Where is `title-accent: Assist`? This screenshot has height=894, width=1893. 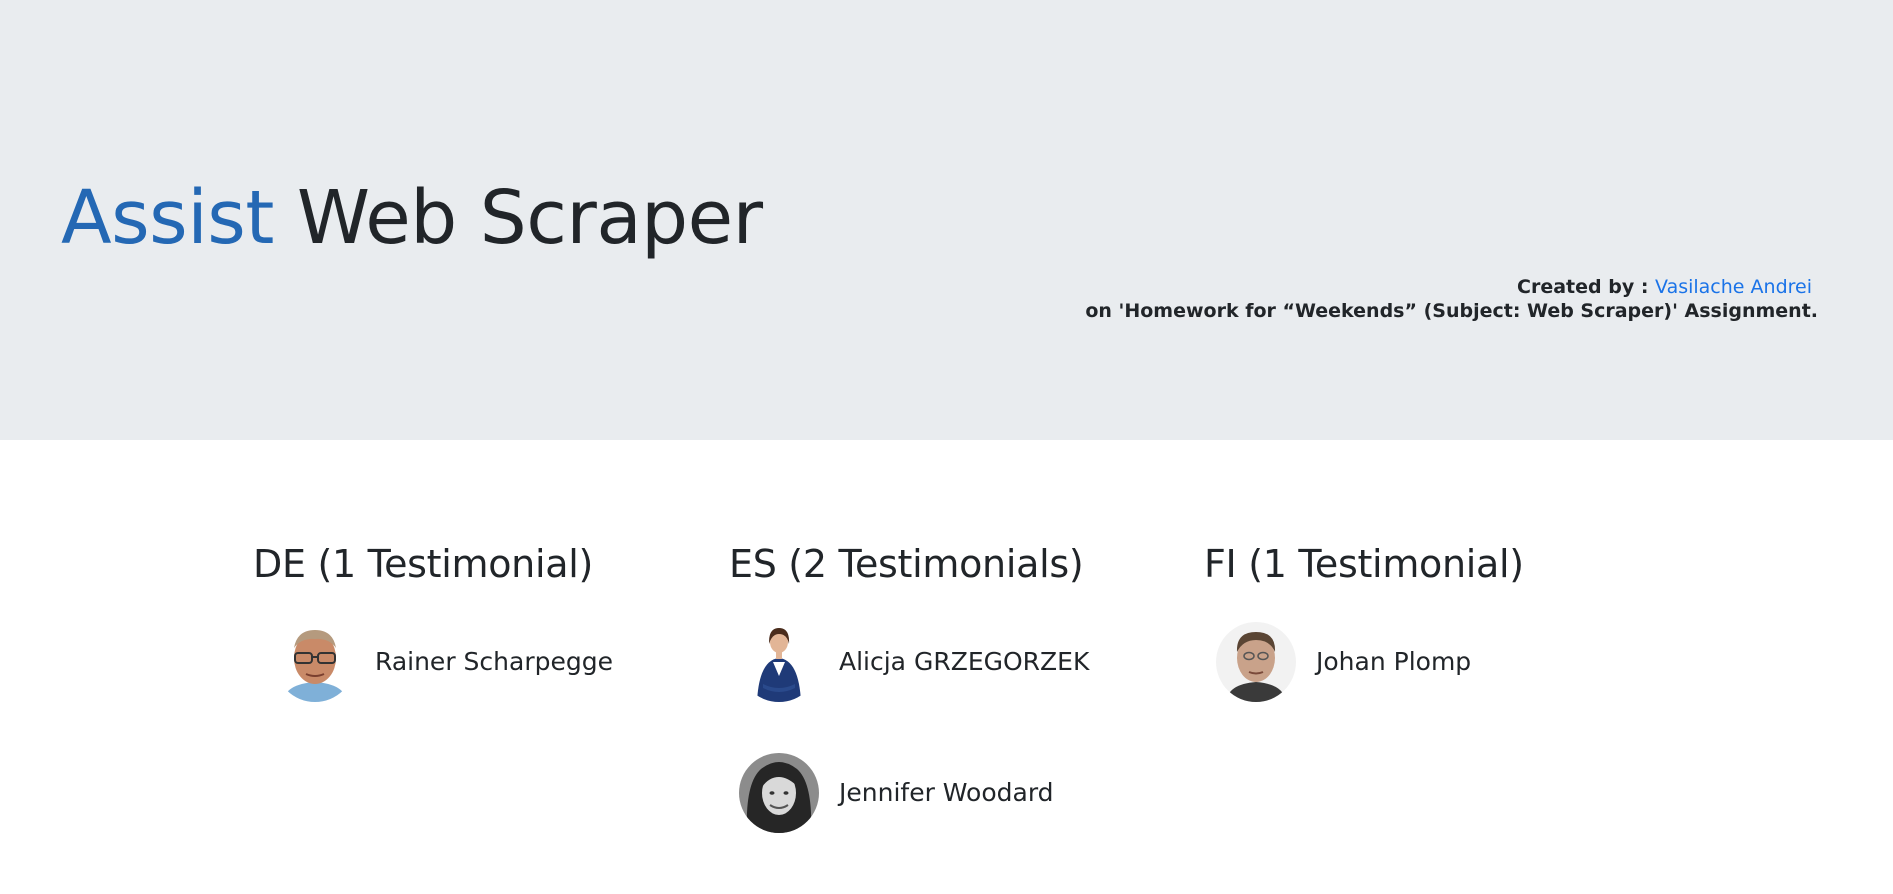 title-accent: Assist is located at coordinates (167, 218).